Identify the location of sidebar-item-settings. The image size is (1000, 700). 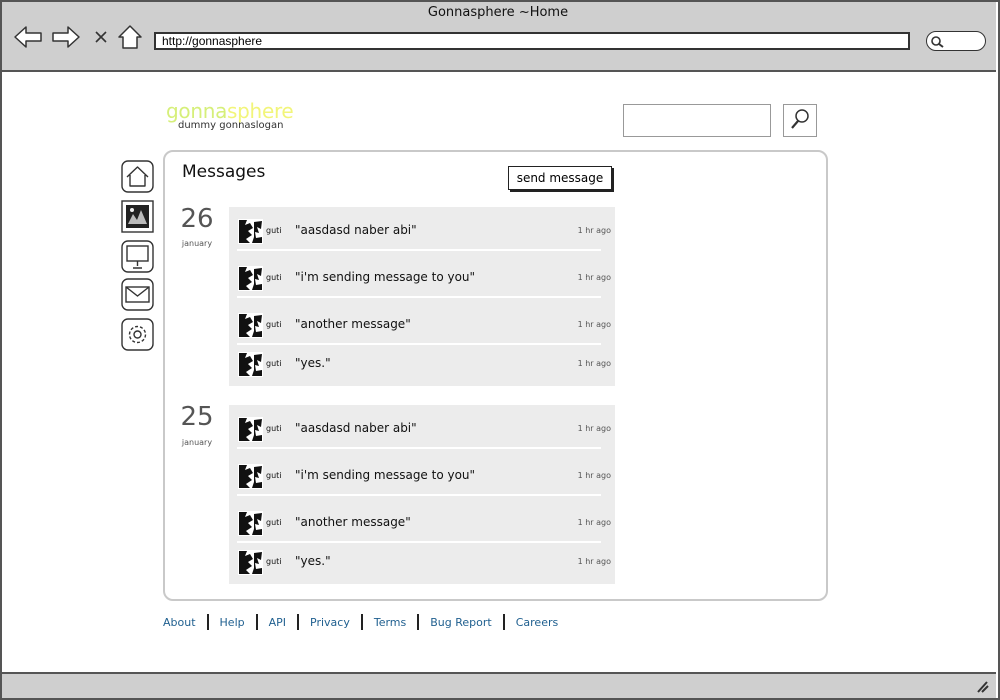
(137, 336).